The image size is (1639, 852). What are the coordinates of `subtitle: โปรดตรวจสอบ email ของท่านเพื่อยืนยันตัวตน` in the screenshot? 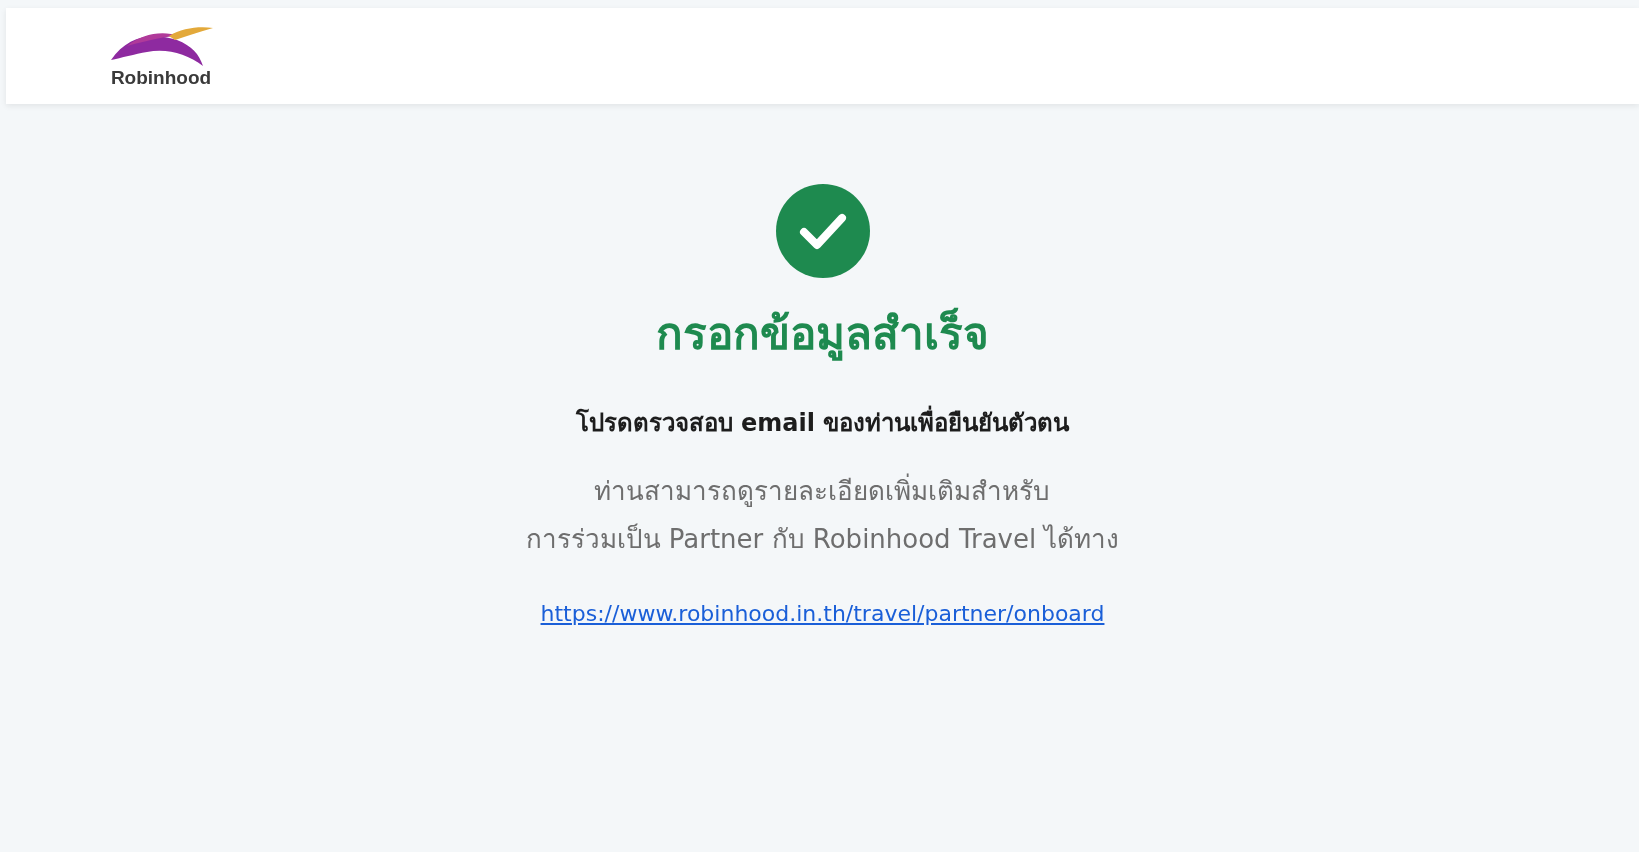 It's located at (822, 422).